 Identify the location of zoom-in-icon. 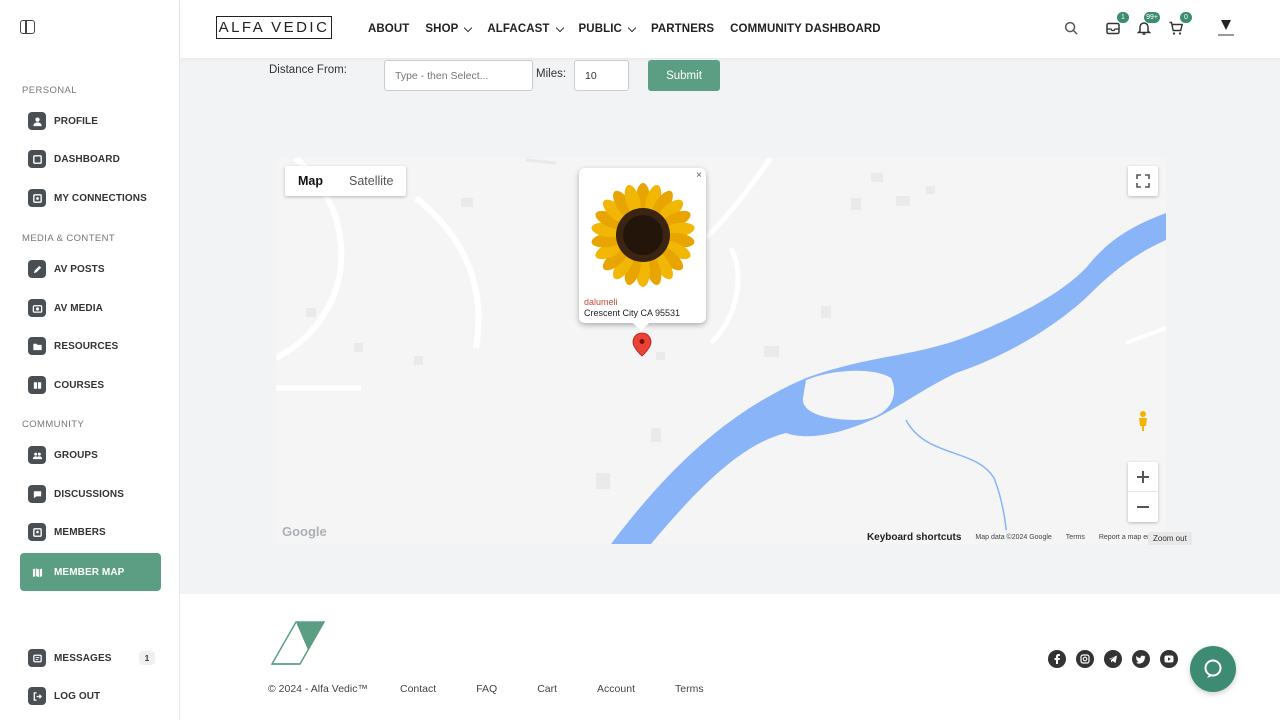
(1143, 477).